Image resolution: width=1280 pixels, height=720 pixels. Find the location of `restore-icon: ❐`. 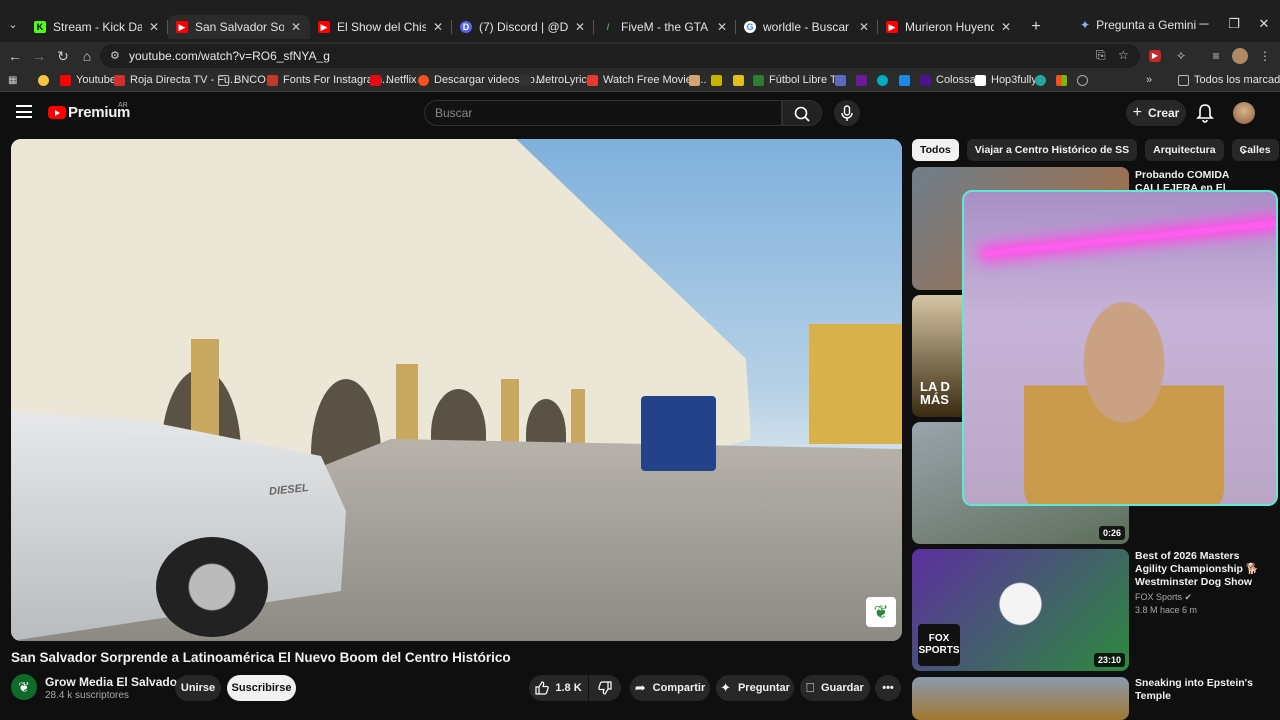

restore-icon: ❐ is located at coordinates (1234, 24).